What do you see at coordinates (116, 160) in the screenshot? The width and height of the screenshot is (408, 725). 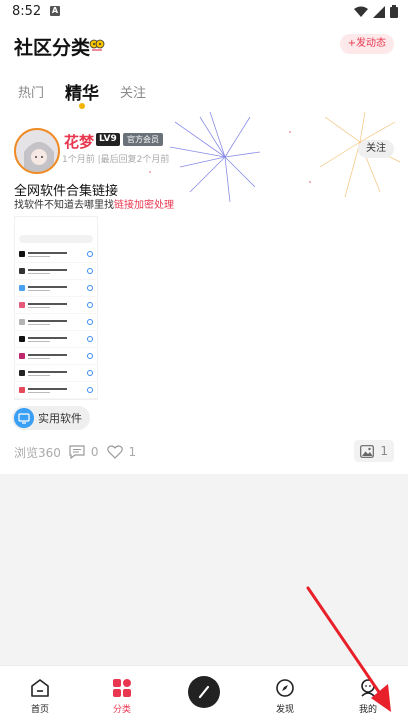 I see `post-meta: 1个月前 |最后回复2个月前` at bounding box center [116, 160].